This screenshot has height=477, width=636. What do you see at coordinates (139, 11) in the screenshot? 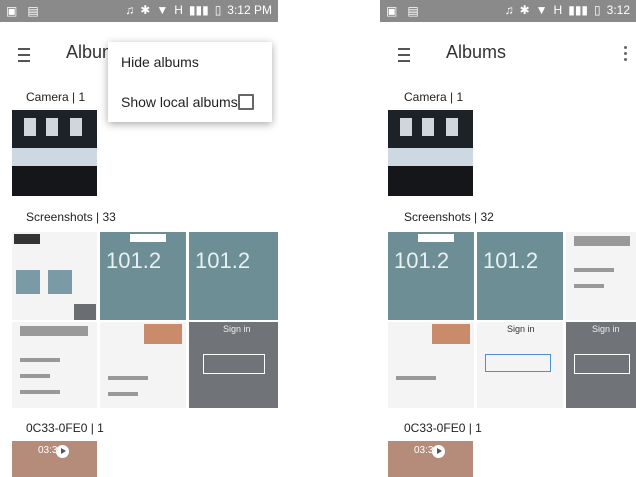
I see `status-bar: ▣ ▤ ♫ ✱ ▼ H ▮▮▮ ▯ 3:12 PM` at bounding box center [139, 11].